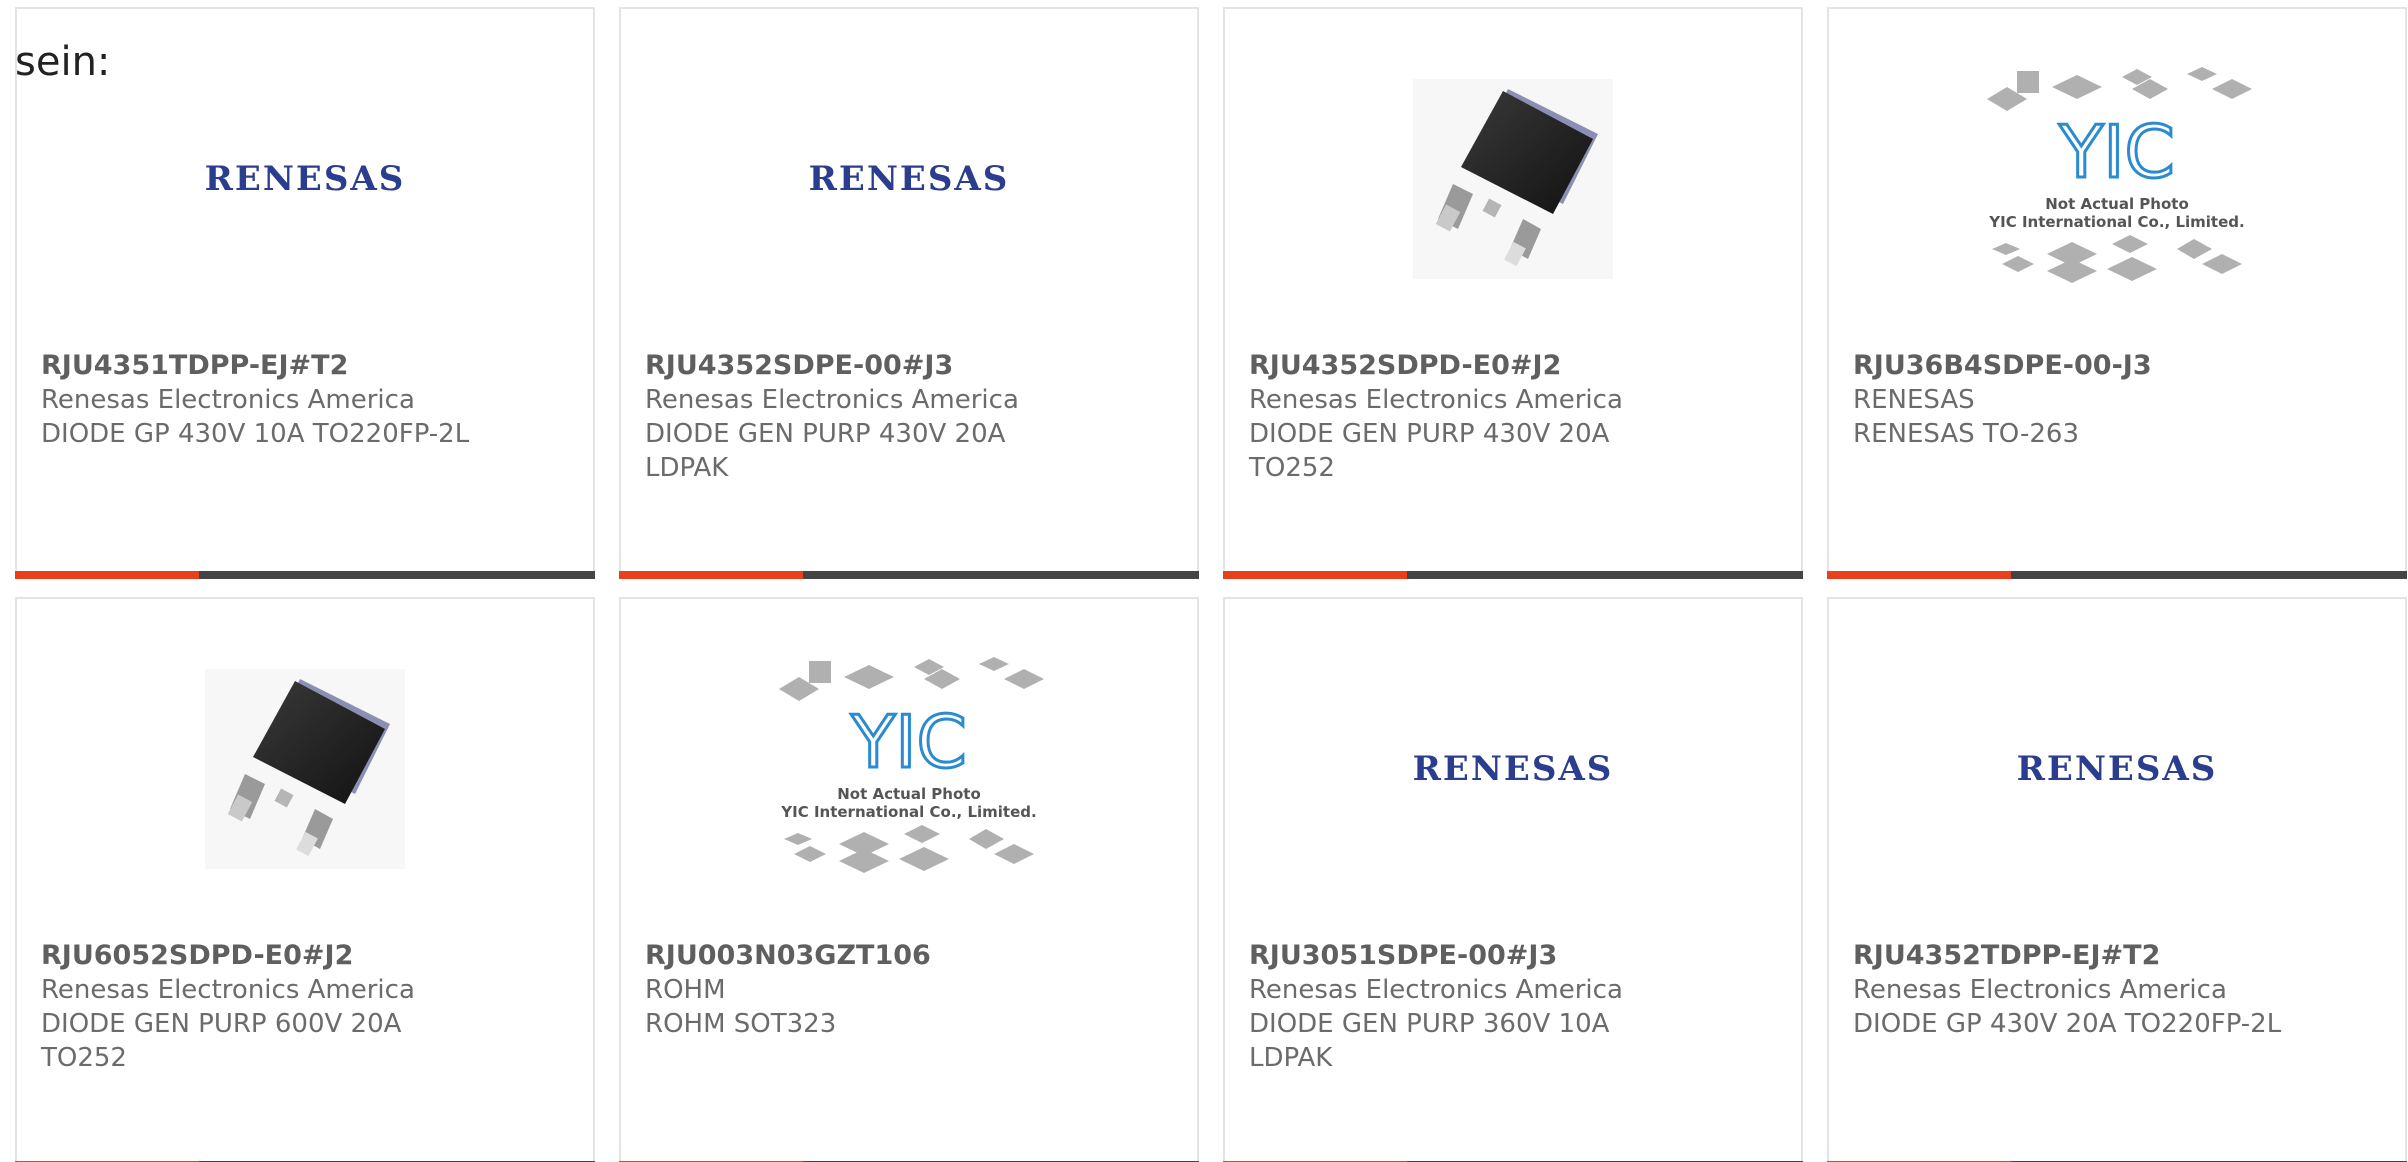 The height and width of the screenshot is (1162, 2408). I want to click on product-info: RJU003N03GZT106 ROHM ROHM SOT323, so click(909, 990).